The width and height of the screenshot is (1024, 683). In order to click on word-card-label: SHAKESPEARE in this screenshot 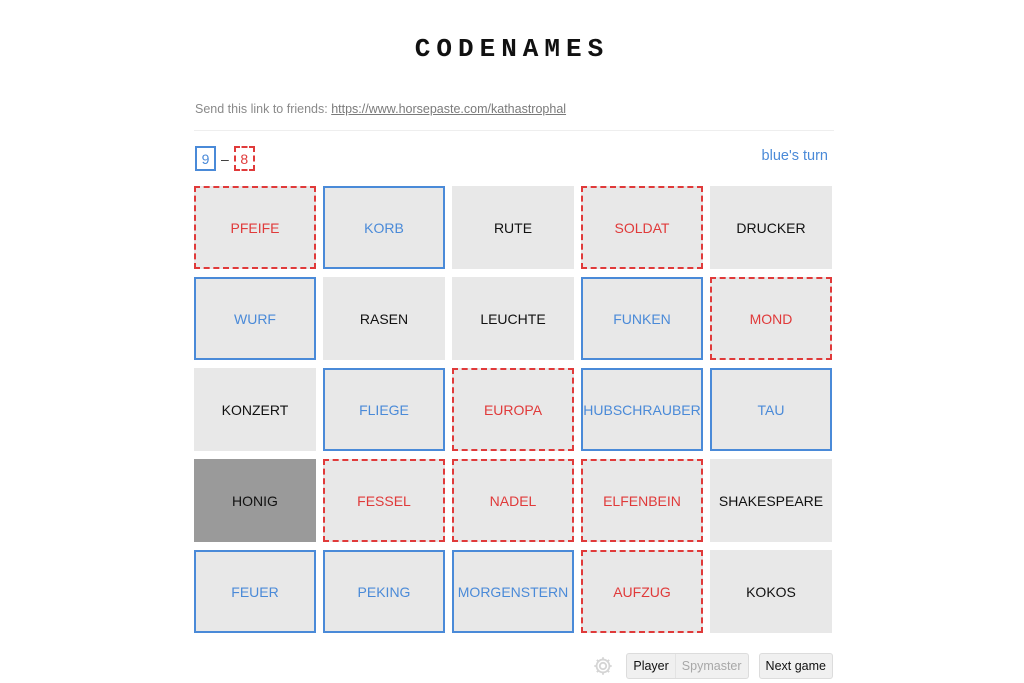, I will do `click(771, 500)`.